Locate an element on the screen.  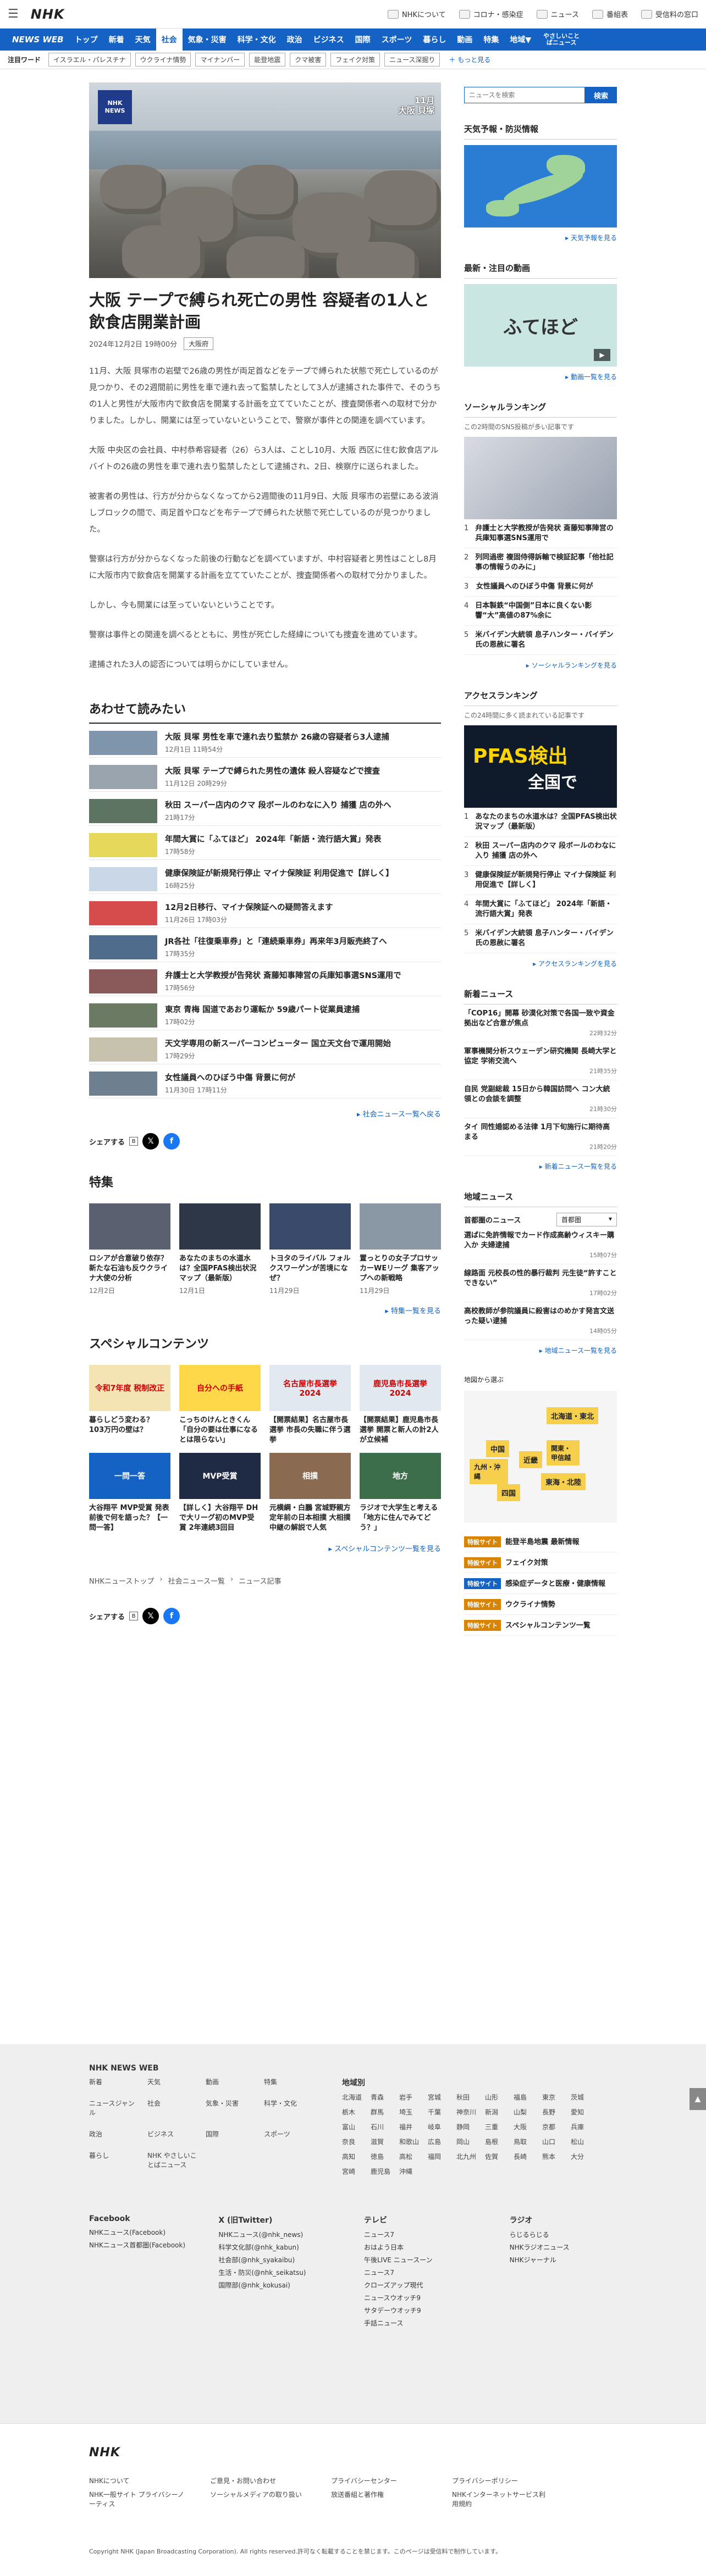
footer-link: 広島 is located at coordinates (438, 2141).